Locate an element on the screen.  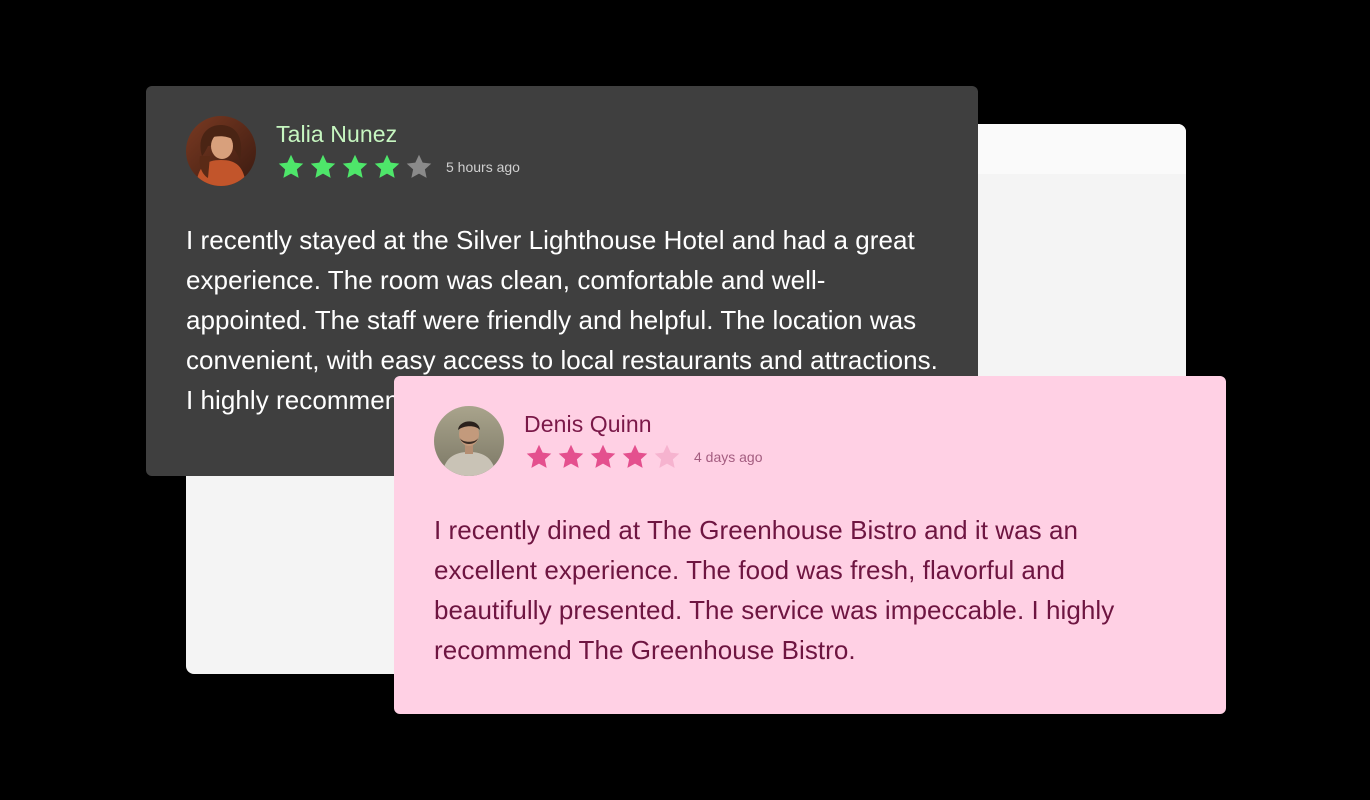
review-header: Denis Quinn 4 days ago is located at coordinates (810, 441).